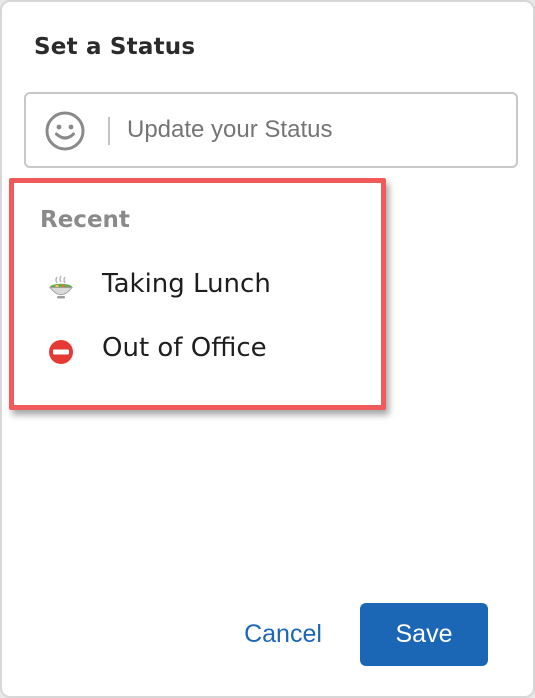 Image resolution: width=535 pixels, height=698 pixels. What do you see at coordinates (85, 220) in the screenshot?
I see `recent-heading: Recent` at bounding box center [85, 220].